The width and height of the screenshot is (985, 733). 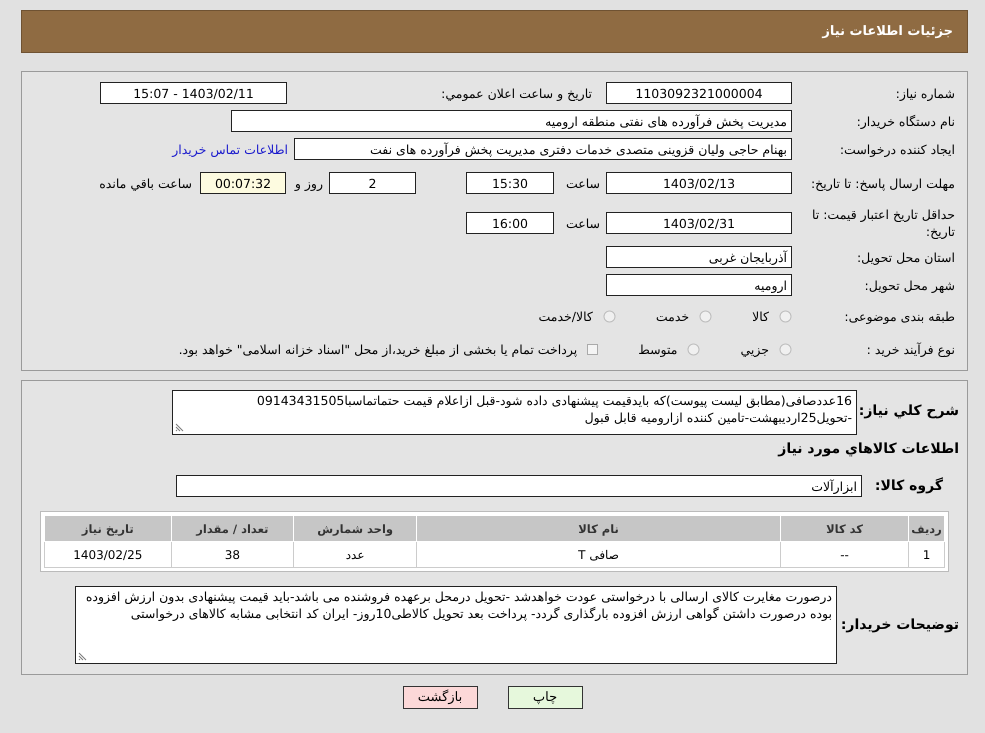 I want to click on option-label: متوسط, so click(x=658, y=349).